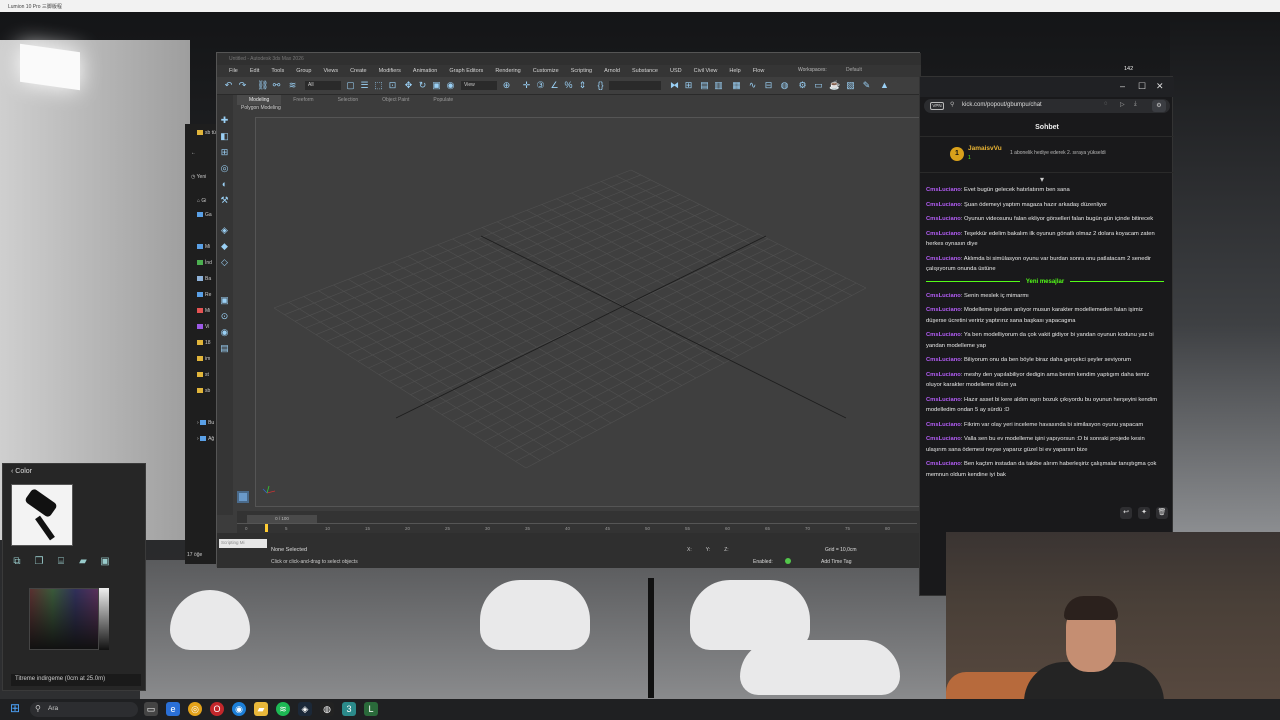  I want to click on extension-icon: ⚙, so click(1159, 106).